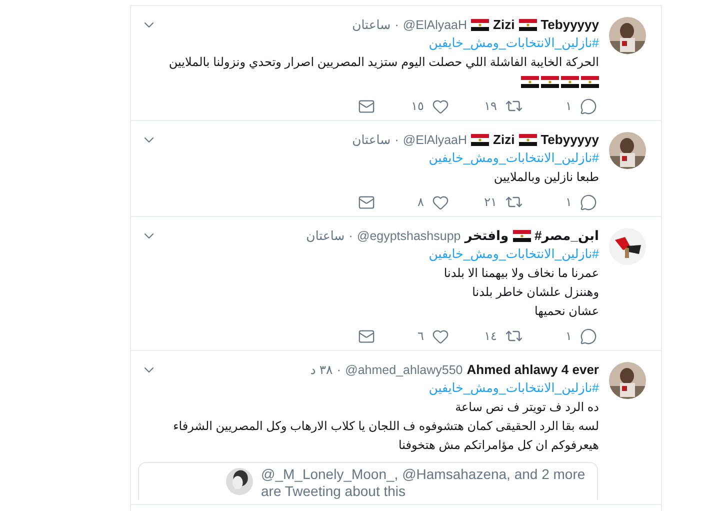 Image resolution: width=720 pixels, height=511 pixels. What do you see at coordinates (383, 62) in the screenshot?
I see `tweet-text: الحركة الخايبة الفاشلة اللي حصلت اليوم ستزيد المصريين اصرار وتحدي ونزولنا بالملايين` at bounding box center [383, 62].